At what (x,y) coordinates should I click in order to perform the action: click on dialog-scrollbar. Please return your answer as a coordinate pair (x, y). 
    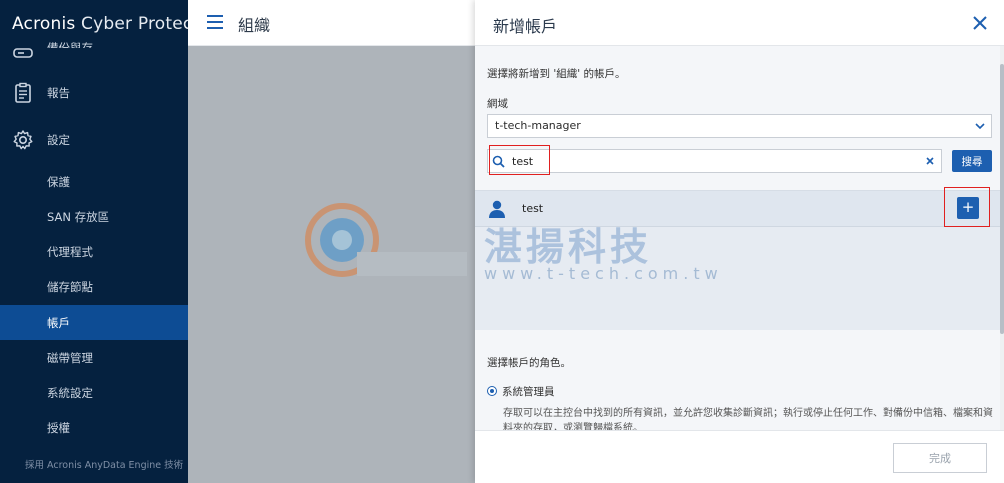
    Looking at the image, I should click on (1002, 238).